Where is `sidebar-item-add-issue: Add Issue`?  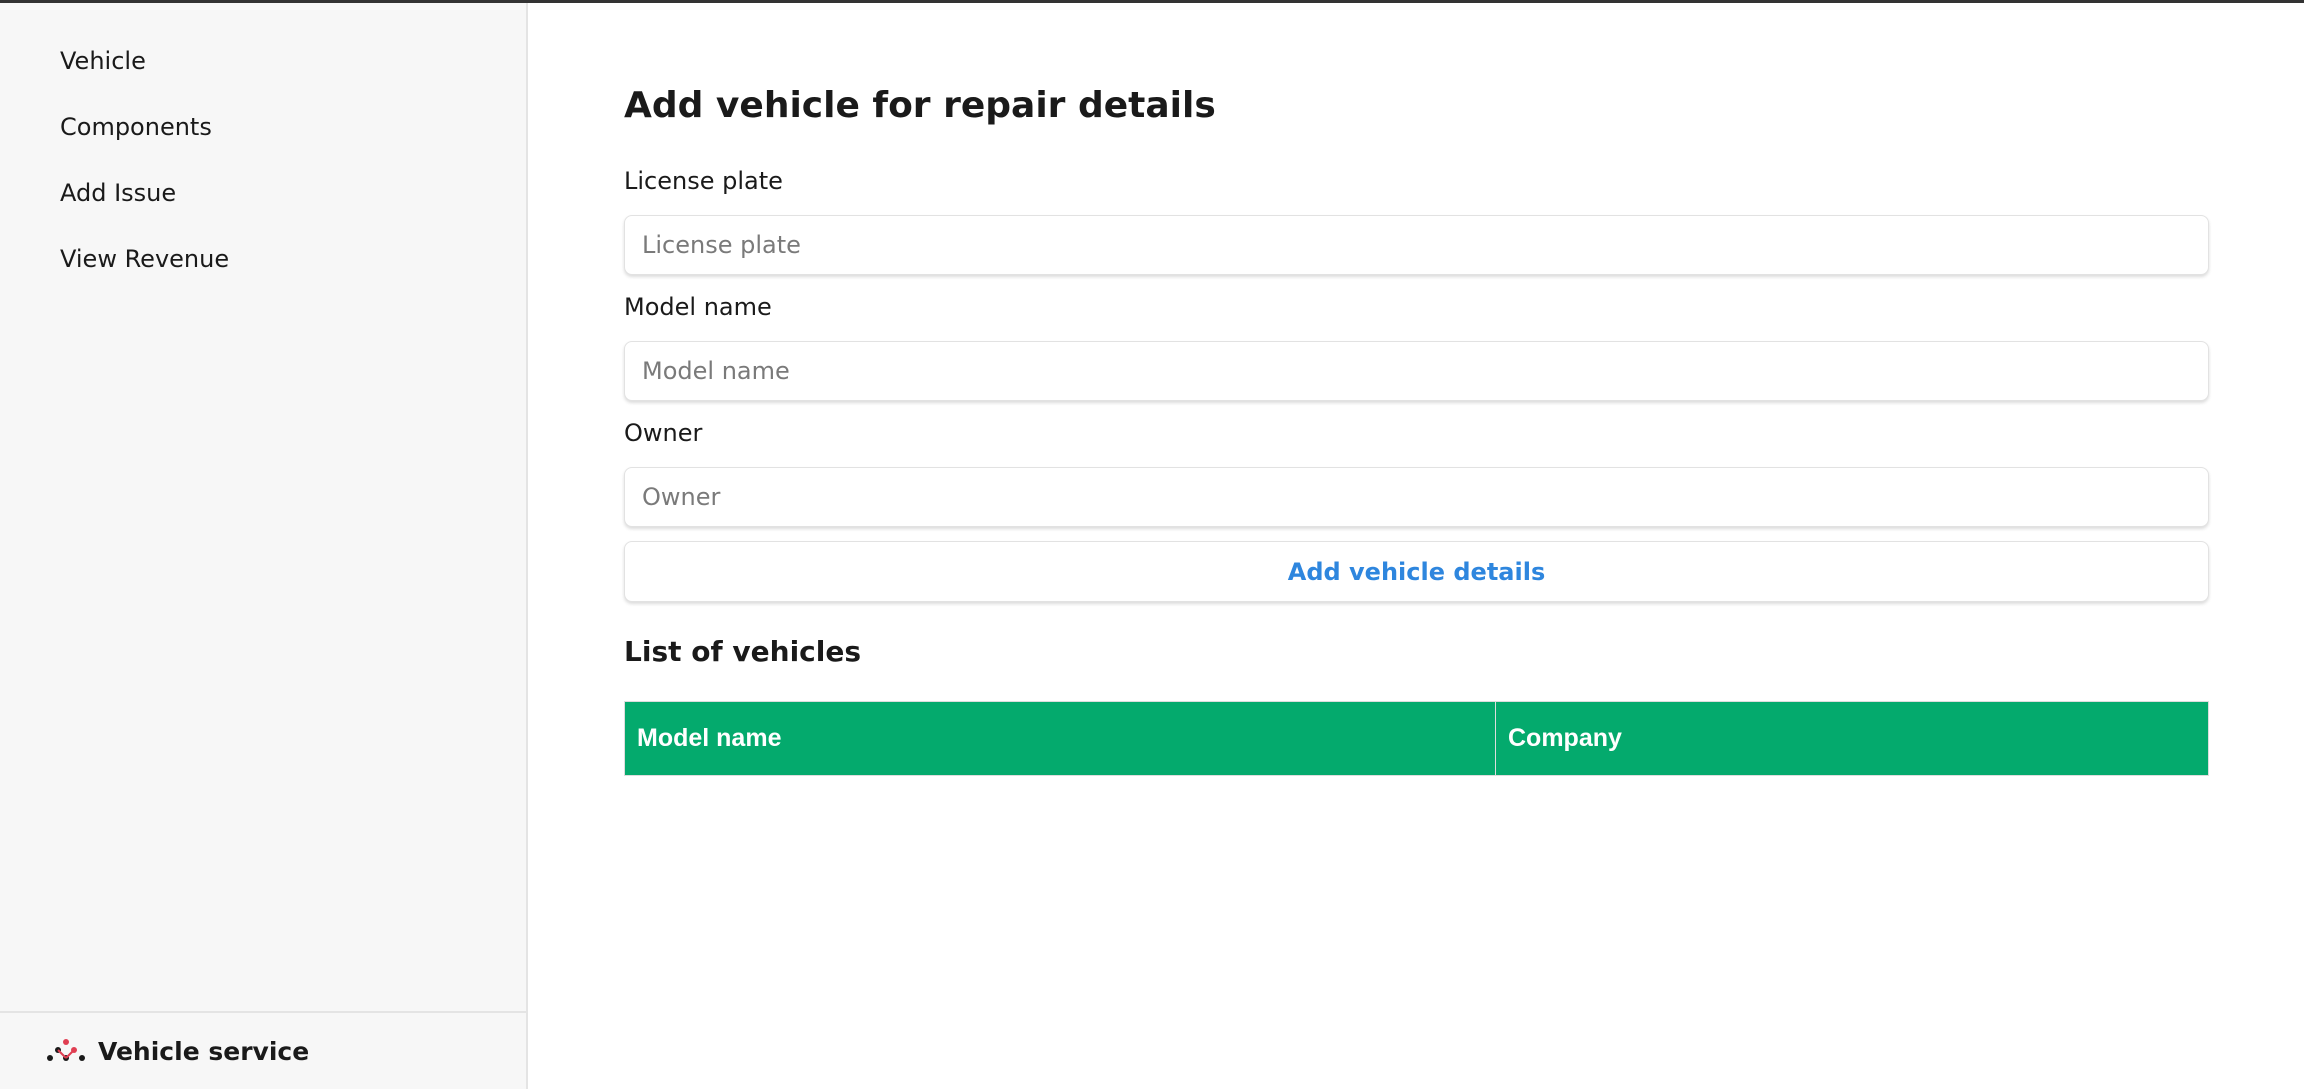
sidebar-item-add-issue: Add Issue is located at coordinates (144, 211).